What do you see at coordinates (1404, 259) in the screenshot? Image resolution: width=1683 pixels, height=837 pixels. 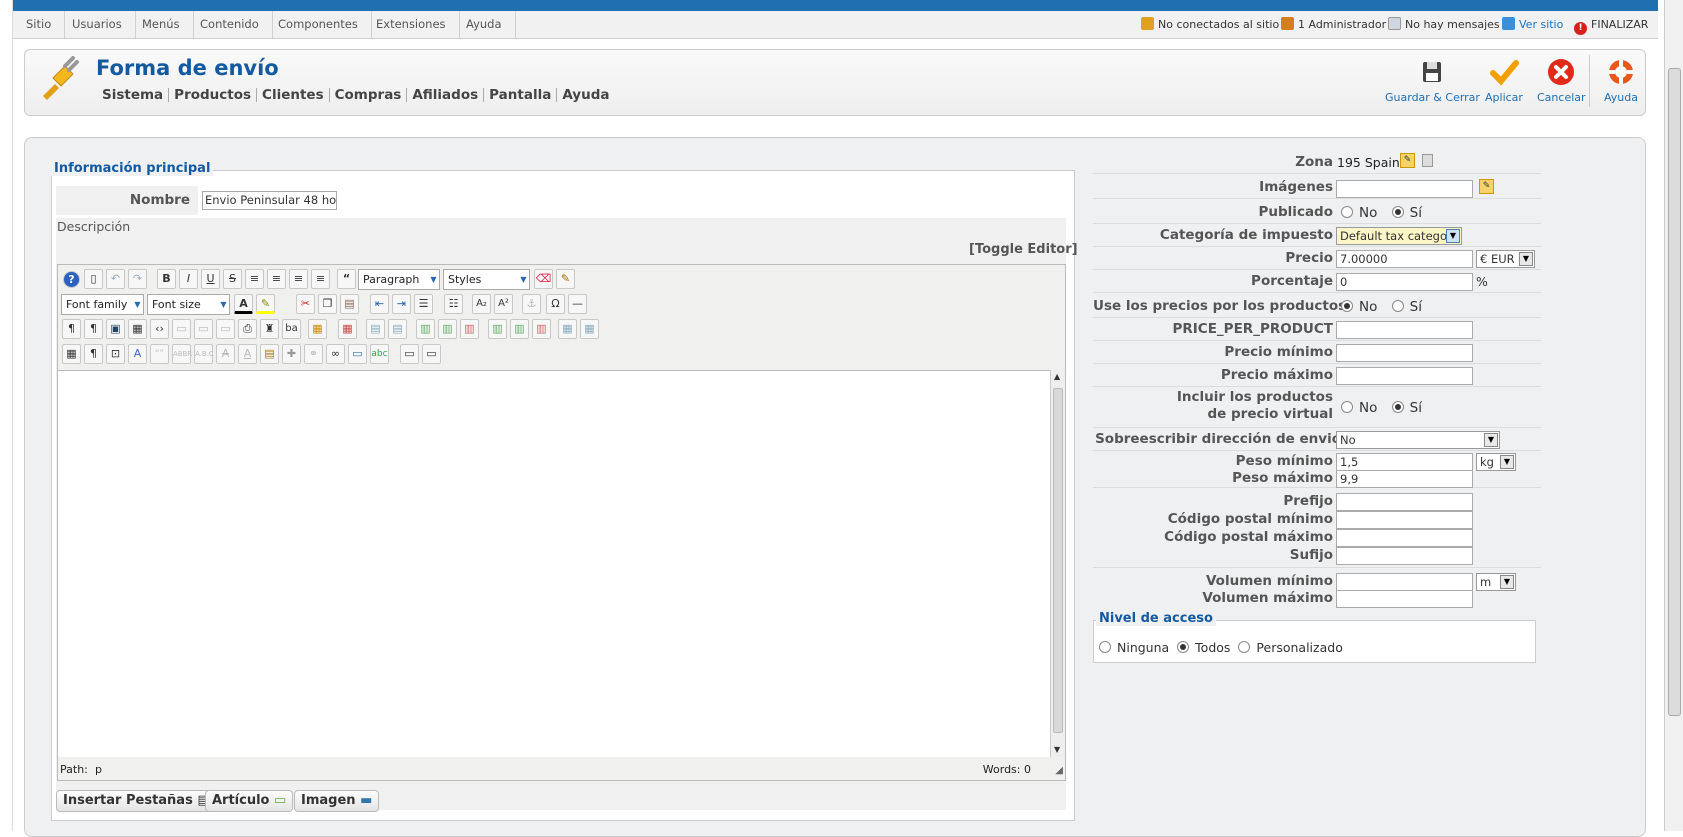 I see `precio-field: 7.00000` at bounding box center [1404, 259].